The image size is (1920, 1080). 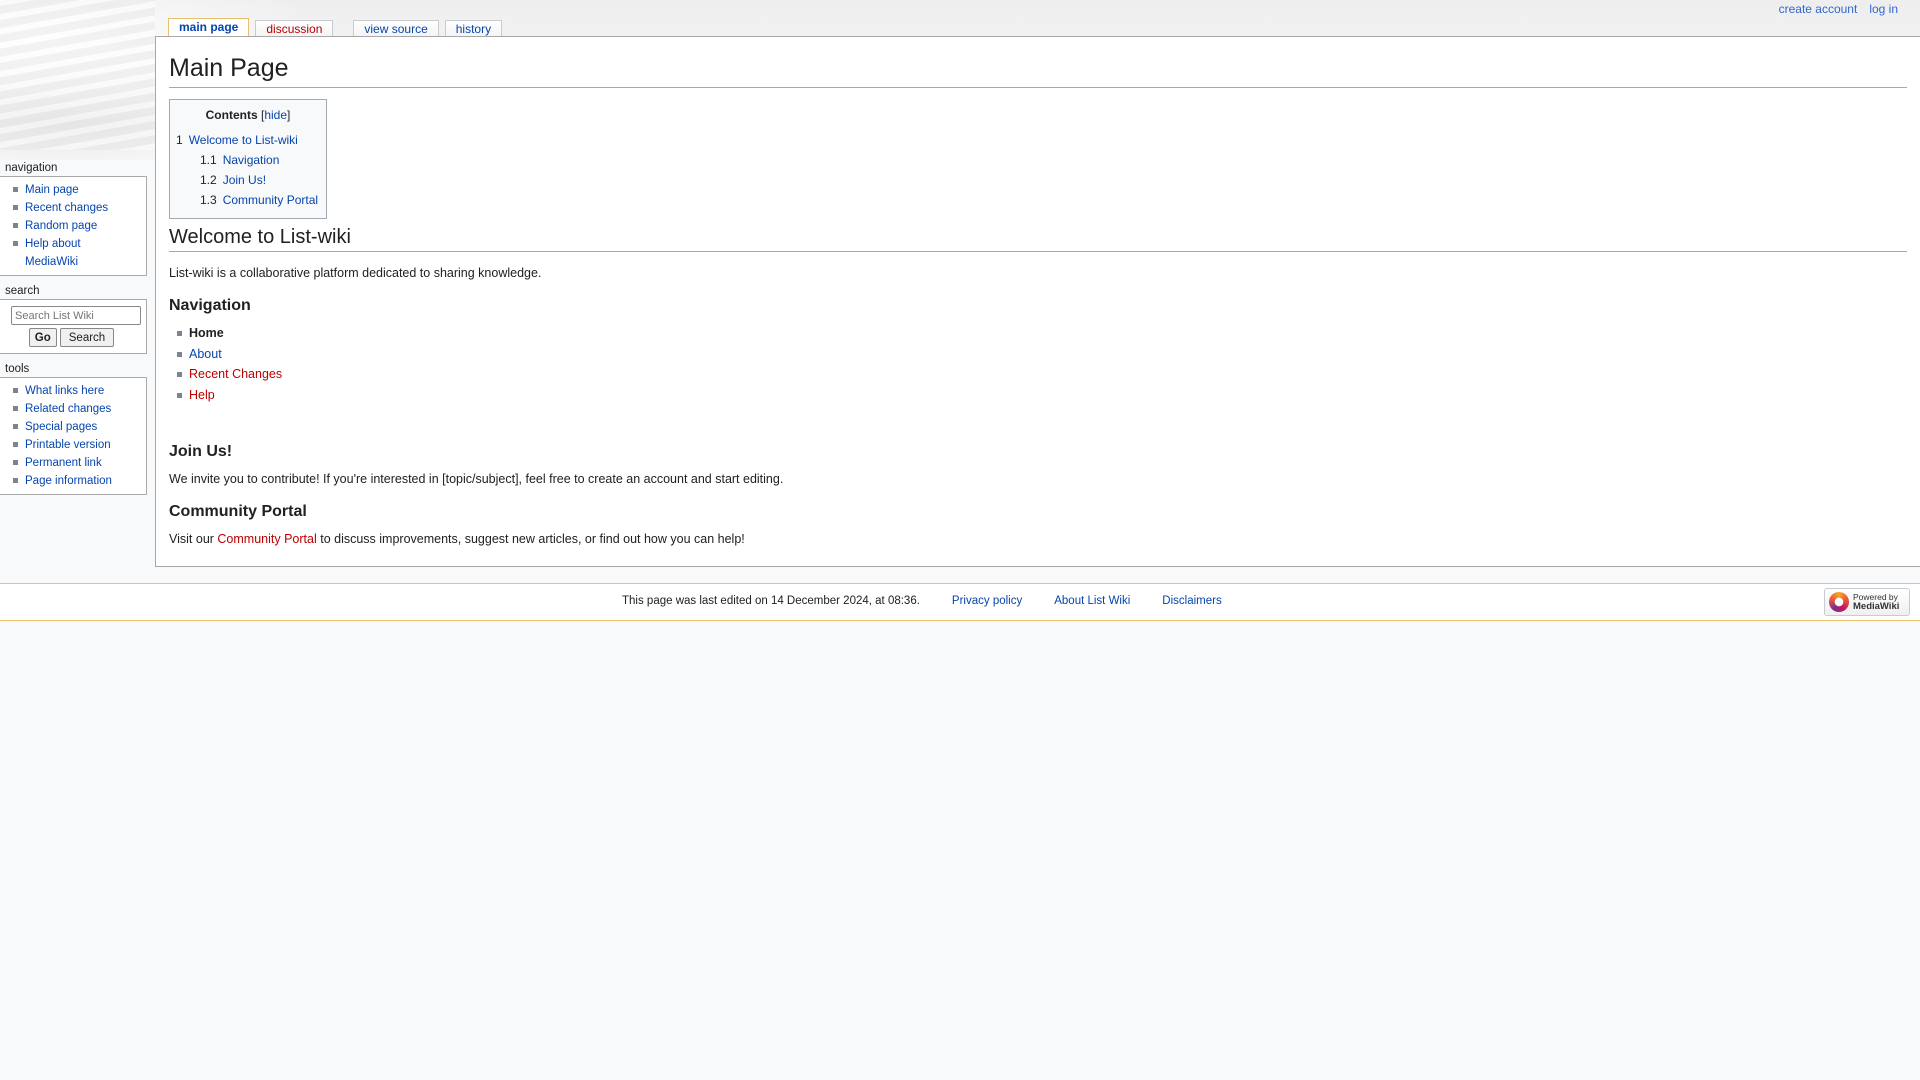 I want to click on sidebar-link: Special pages, so click(x=61, y=427).